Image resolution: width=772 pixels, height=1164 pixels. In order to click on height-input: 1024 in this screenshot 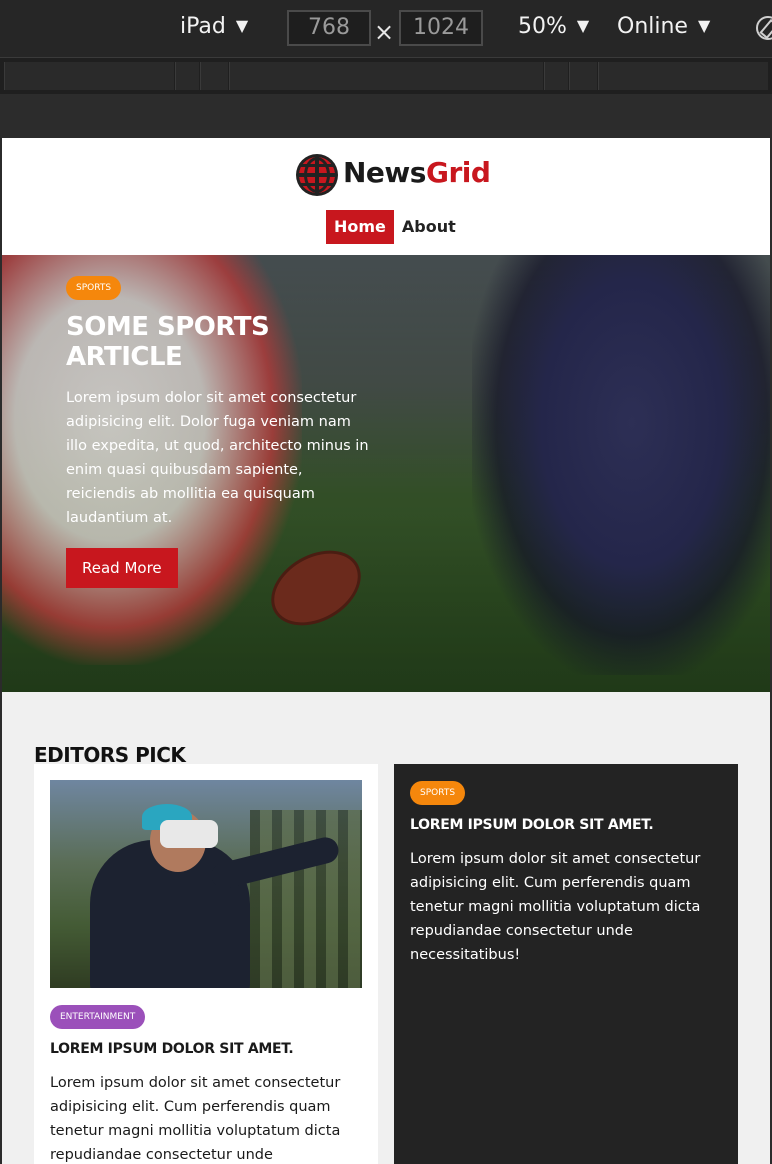, I will do `click(441, 28)`.